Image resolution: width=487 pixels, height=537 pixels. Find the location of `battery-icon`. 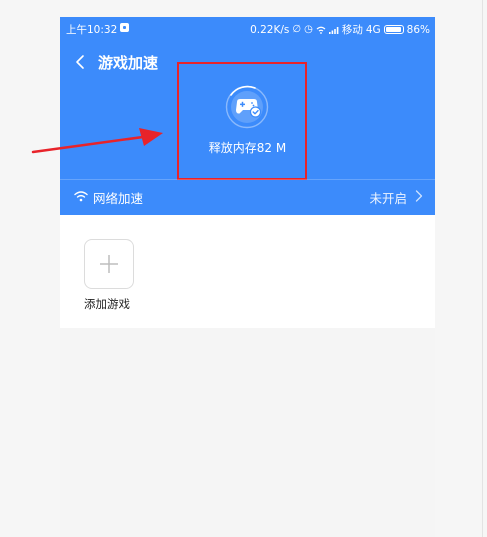

battery-icon is located at coordinates (393, 29).